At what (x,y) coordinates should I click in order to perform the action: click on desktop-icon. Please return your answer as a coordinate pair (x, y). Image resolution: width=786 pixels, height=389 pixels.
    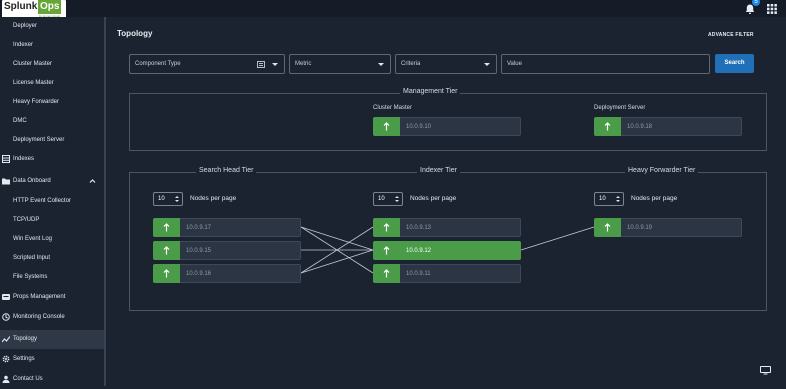
    Looking at the image, I should click on (765, 370).